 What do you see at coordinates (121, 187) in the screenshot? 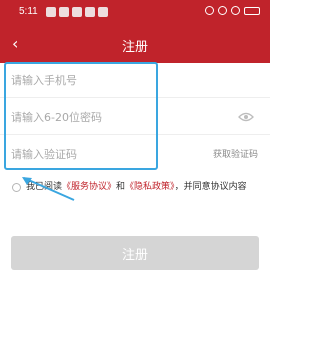
I see `agreement-conjunction: 和` at bounding box center [121, 187].